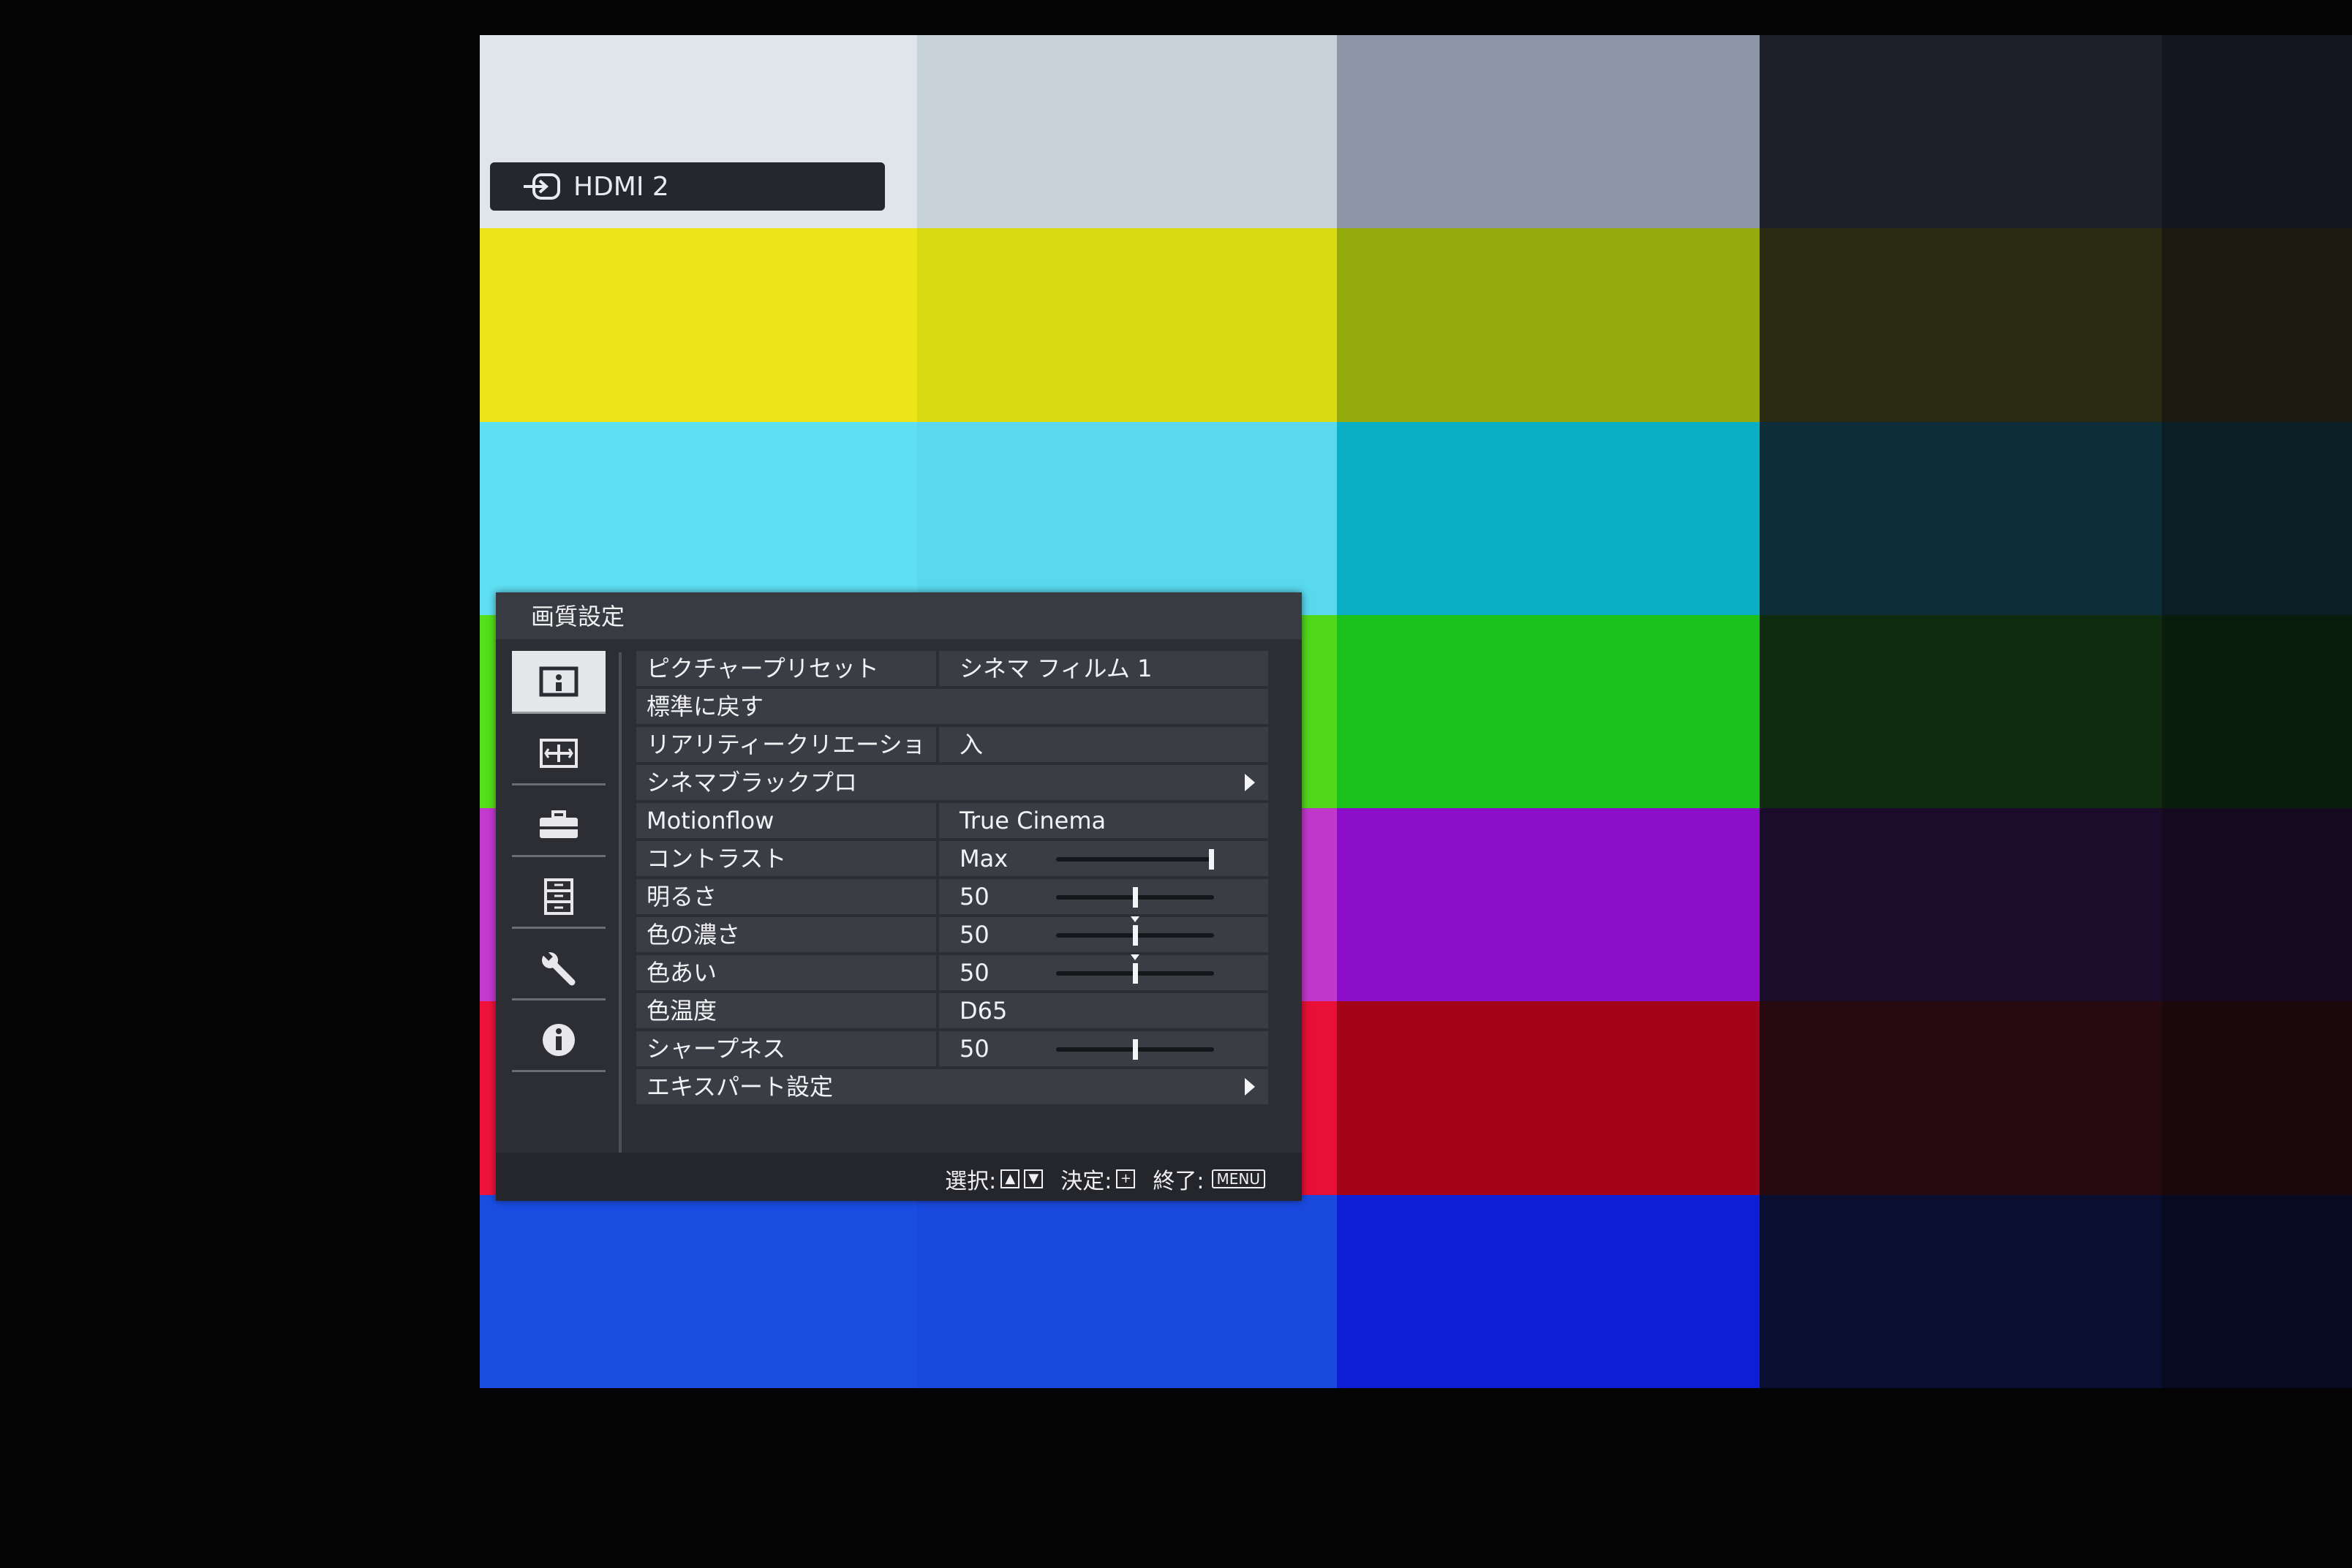  I want to click on menu-item-label: ピクチャープリセット, so click(786, 668).